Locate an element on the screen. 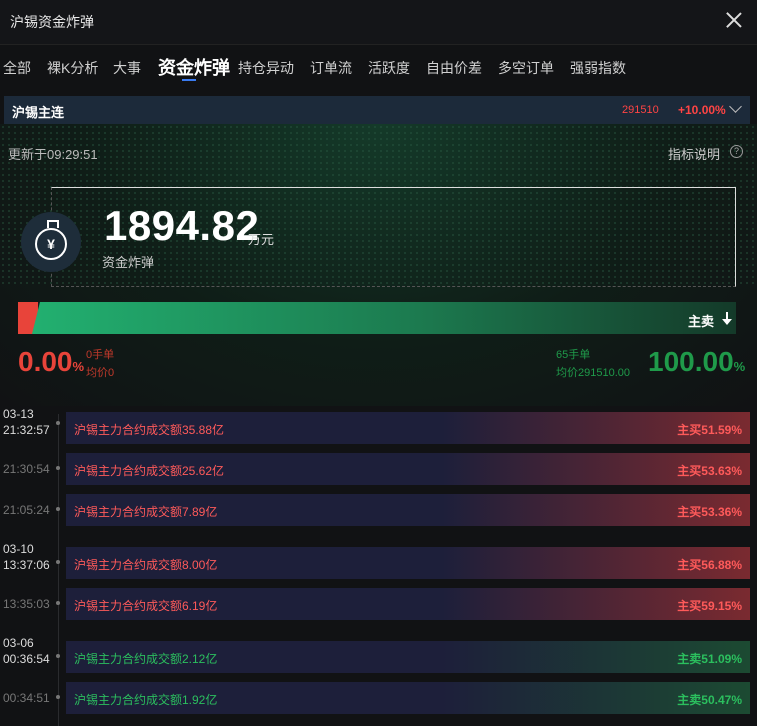 This screenshot has height=726, width=757. tab-events: 大事 is located at coordinates (127, 68).